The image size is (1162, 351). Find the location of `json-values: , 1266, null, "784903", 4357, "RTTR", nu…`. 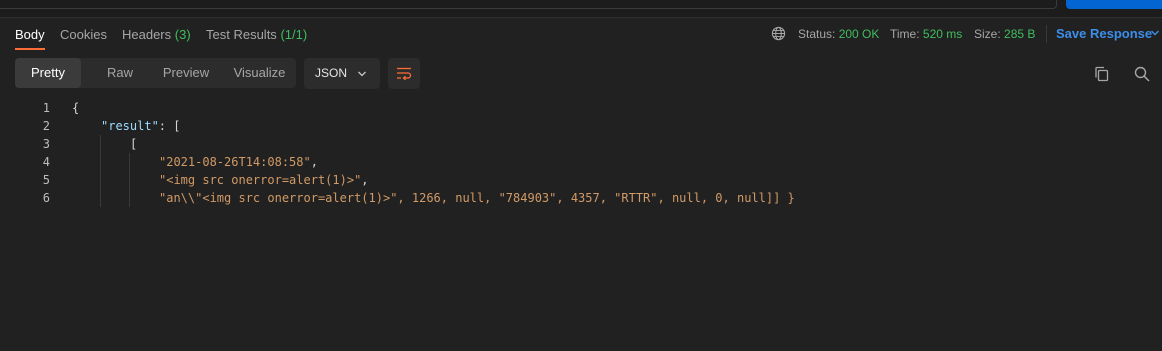

json-values: , 1266, null, "784903", 4357, "RTTR", nu… is located at coordinates (596, 198).